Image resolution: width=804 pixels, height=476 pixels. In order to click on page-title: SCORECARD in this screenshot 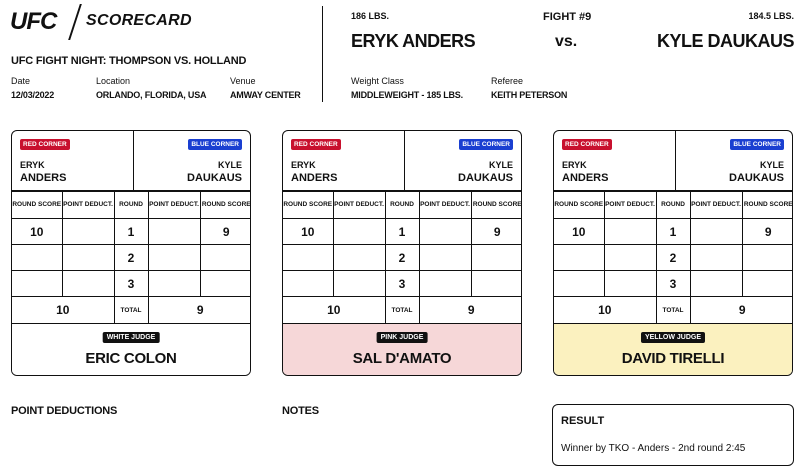, I will do `click(139, 20)`.